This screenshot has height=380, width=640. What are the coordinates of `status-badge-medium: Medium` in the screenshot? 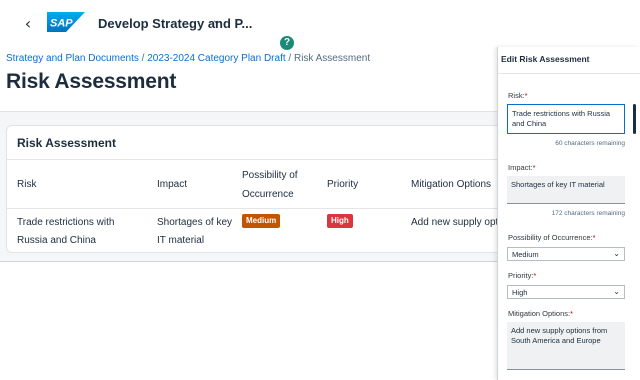 It's located at (261, 221).